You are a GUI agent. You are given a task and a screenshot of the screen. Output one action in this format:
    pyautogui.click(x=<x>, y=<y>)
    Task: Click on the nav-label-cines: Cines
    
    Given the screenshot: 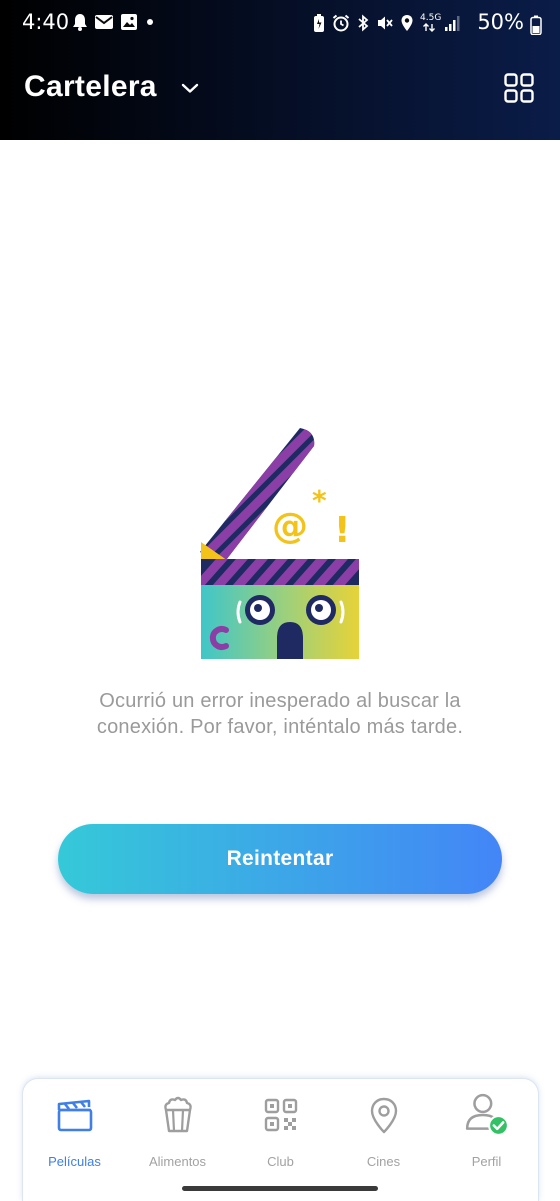 What is the action you would take?
    pyautogui.click(x=383, y=1161)
    